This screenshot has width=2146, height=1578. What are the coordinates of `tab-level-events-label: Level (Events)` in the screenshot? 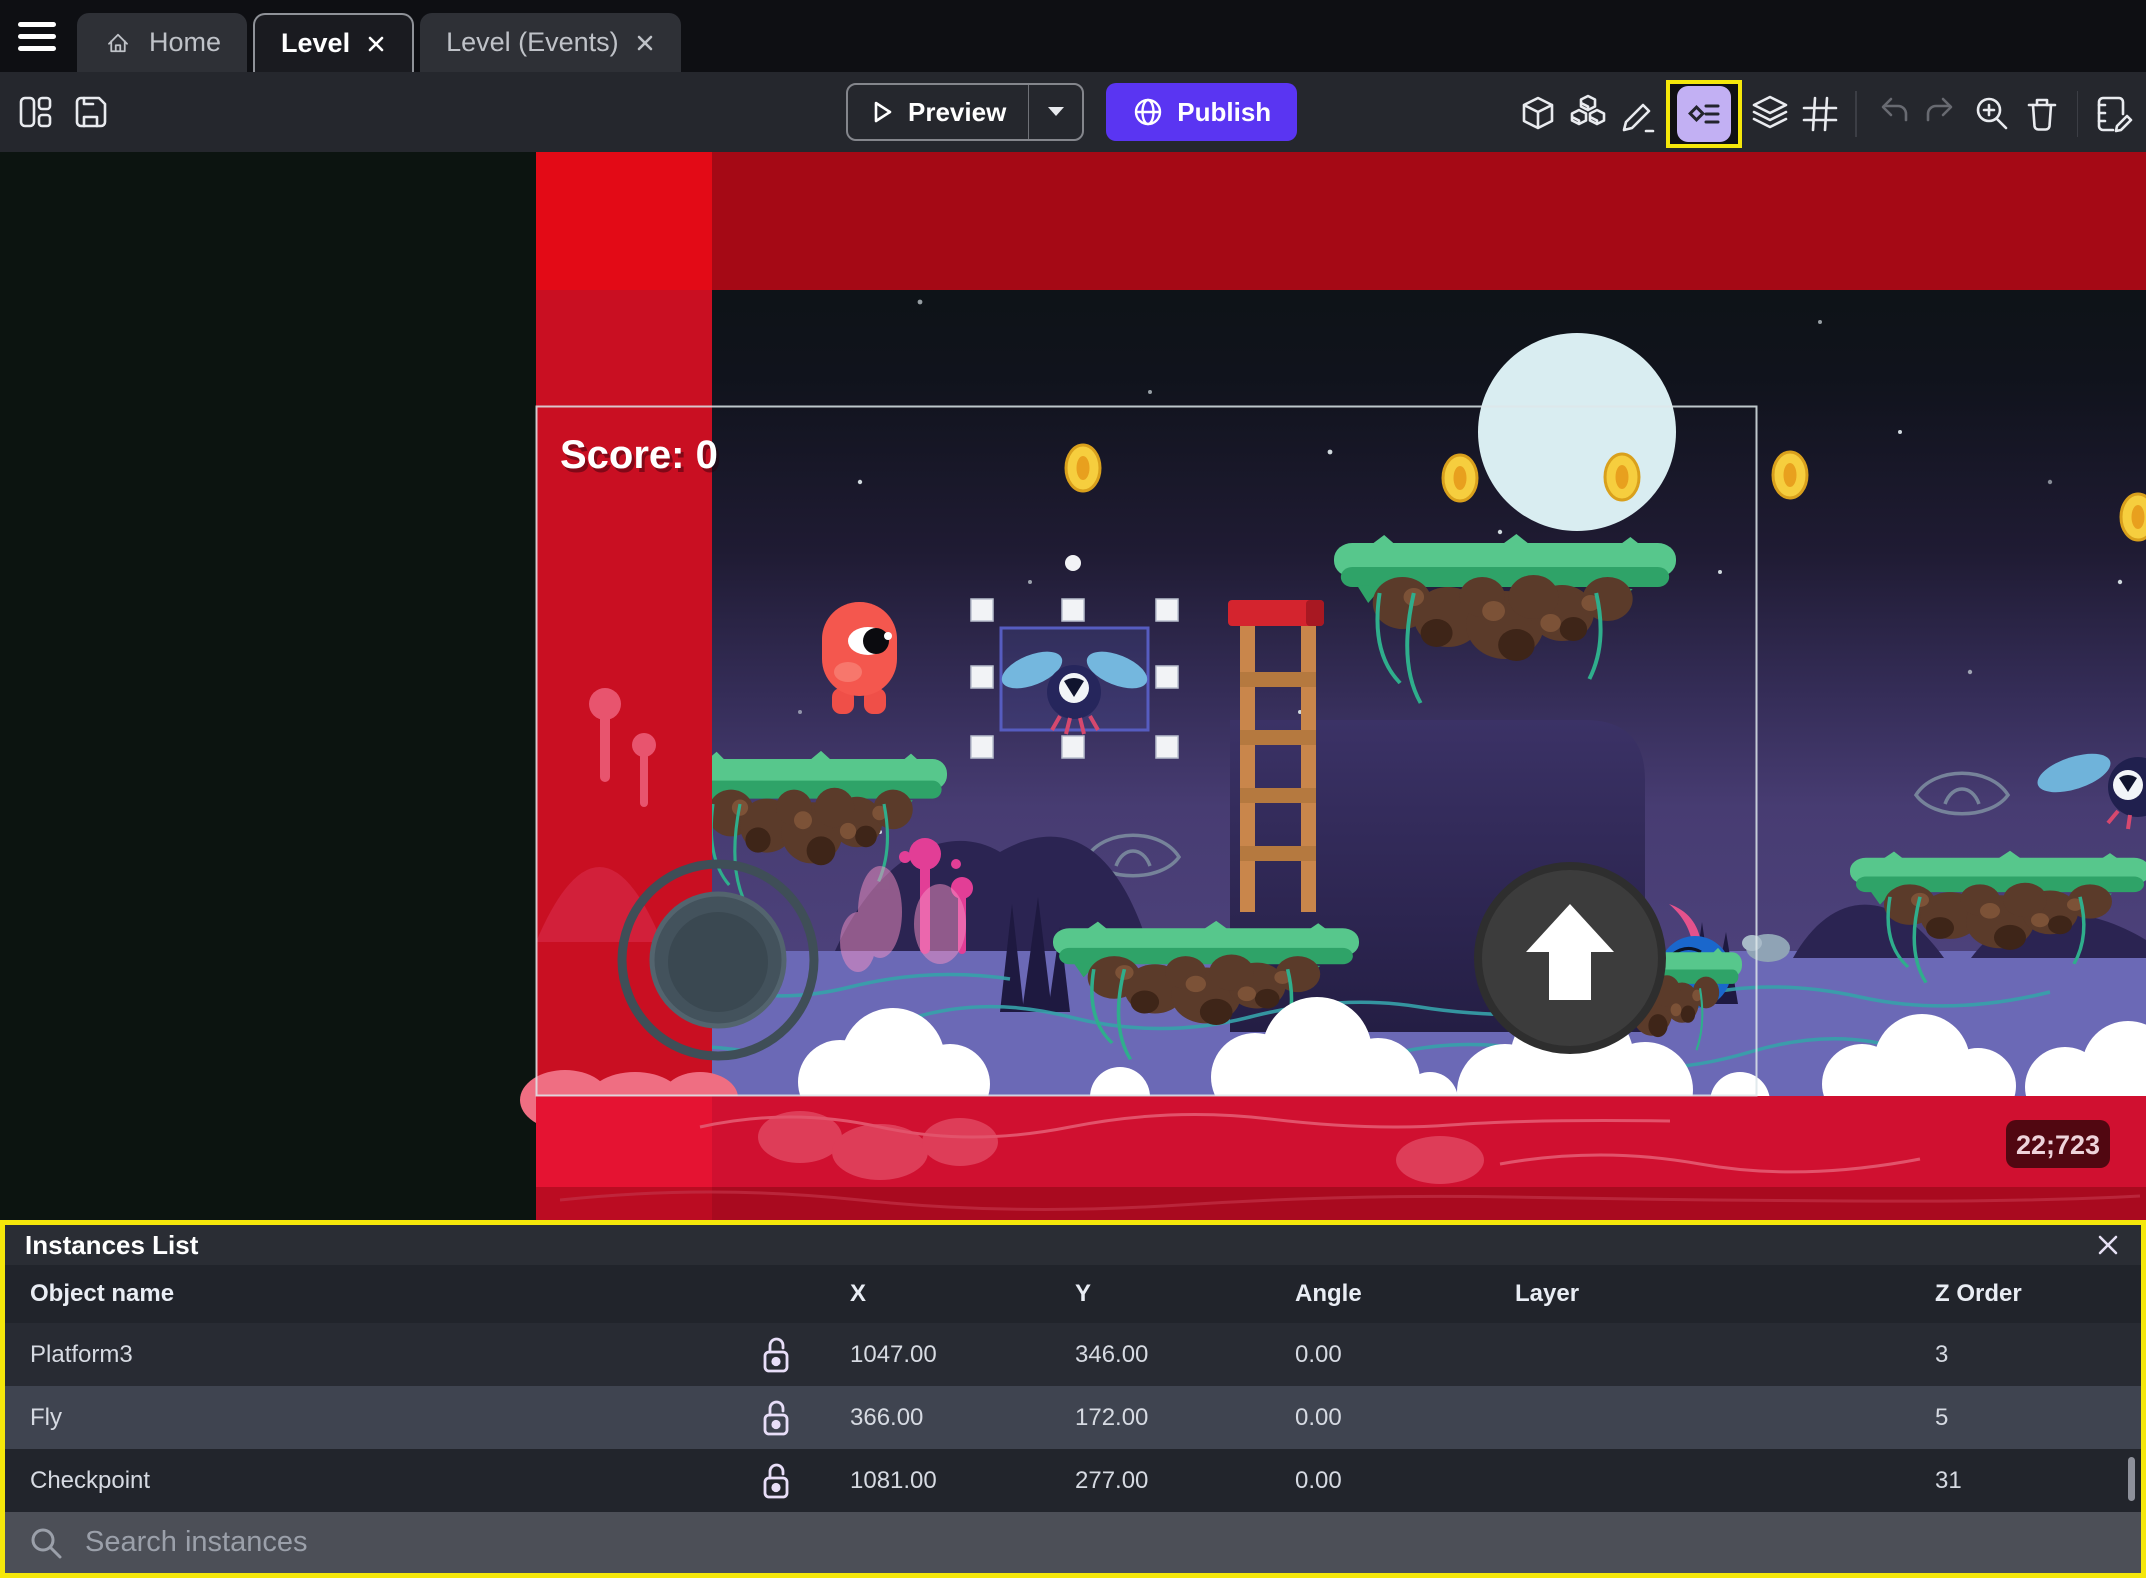 It's located at (532, 42).